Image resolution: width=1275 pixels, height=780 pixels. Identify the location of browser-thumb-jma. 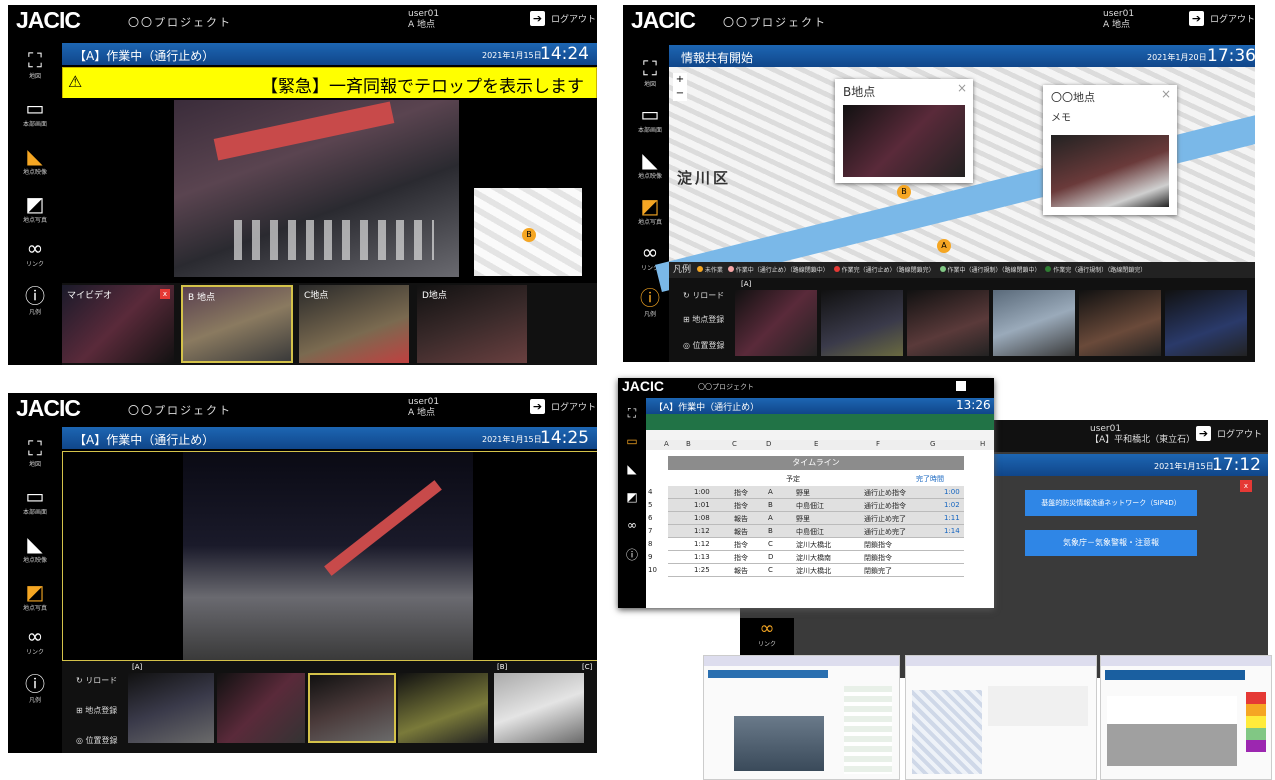
(1001, 717).